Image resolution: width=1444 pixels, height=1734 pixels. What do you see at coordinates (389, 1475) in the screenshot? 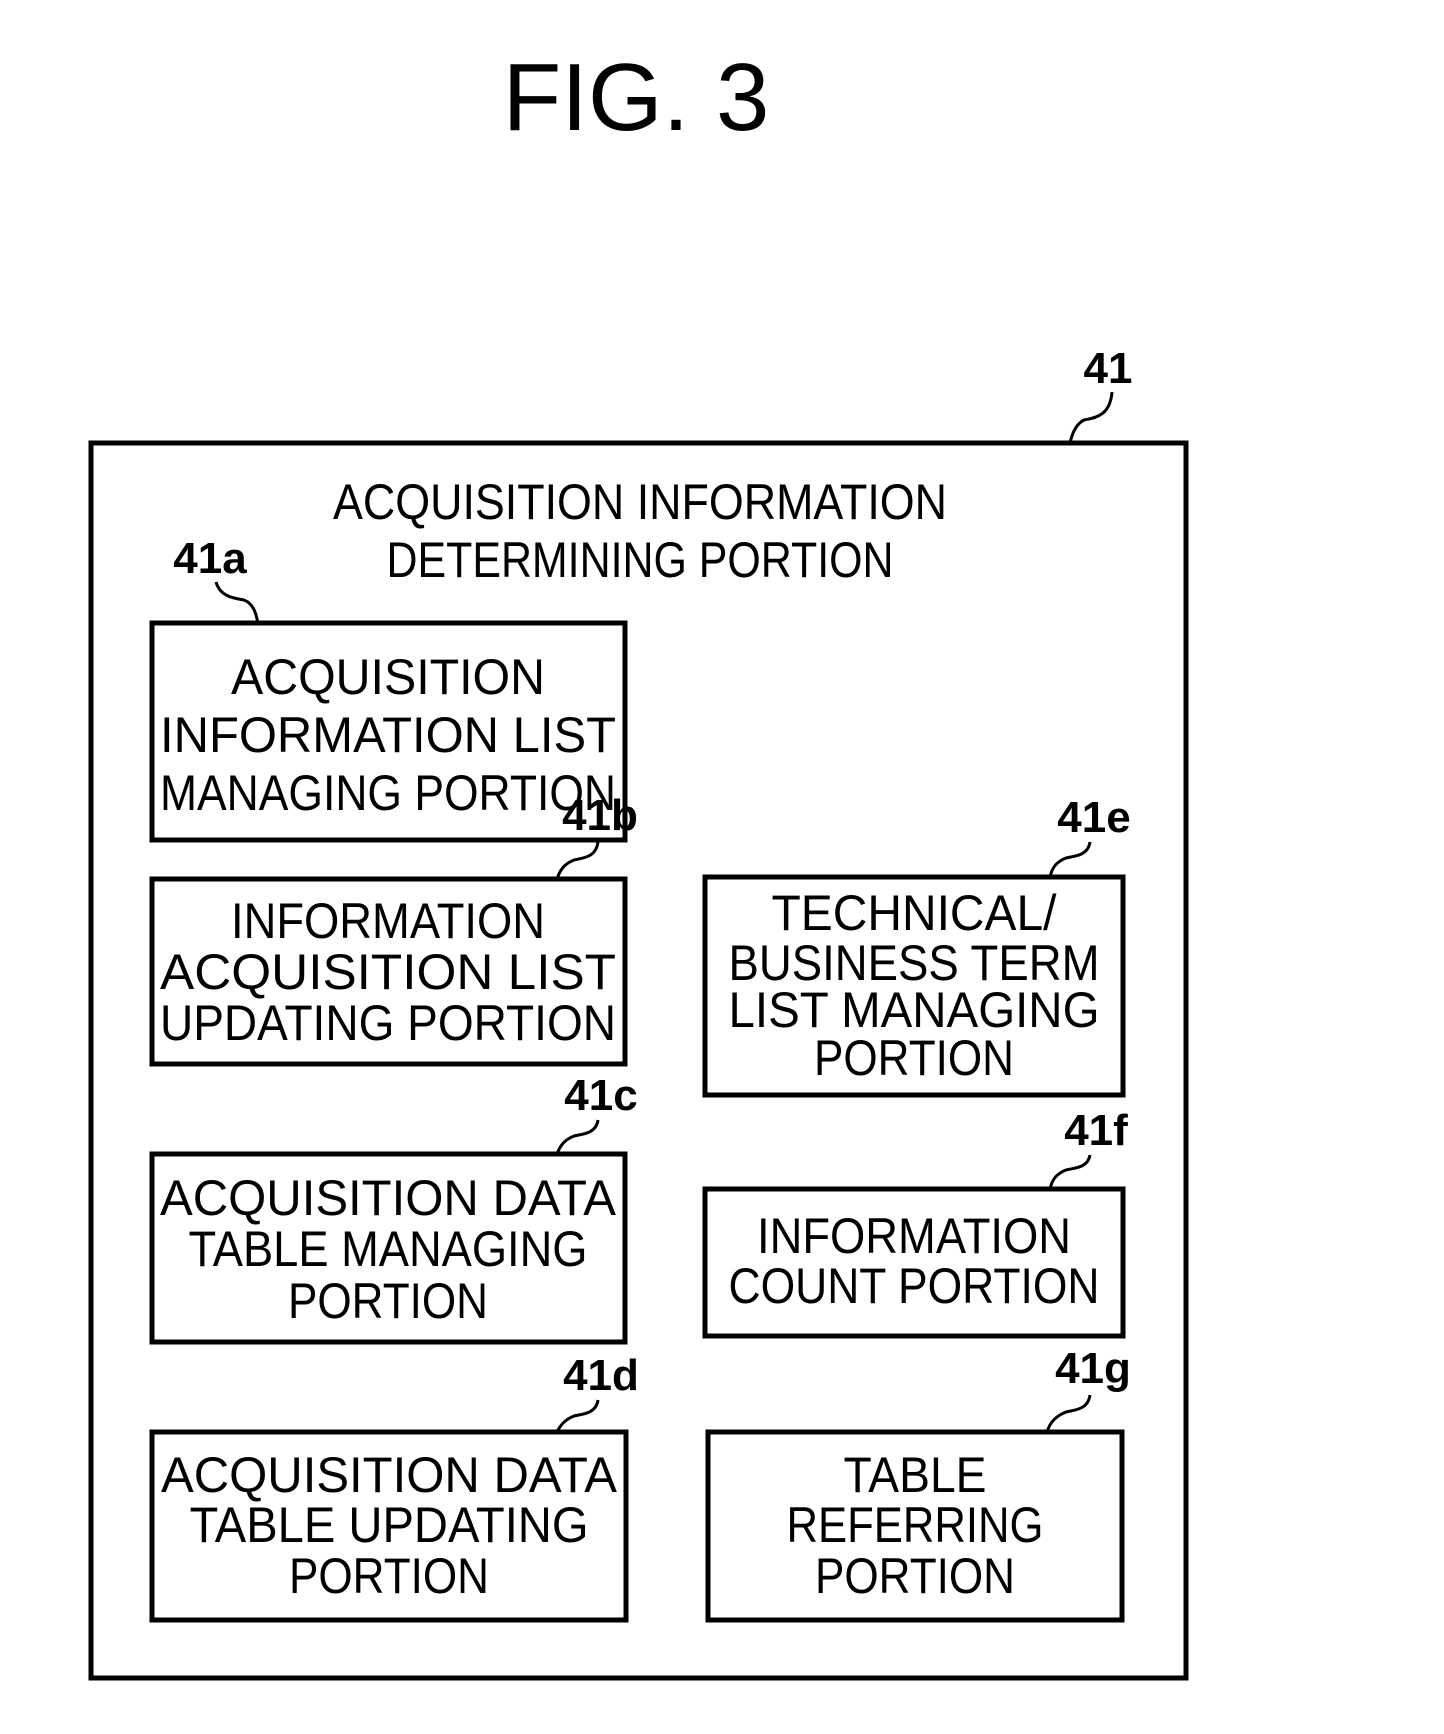
I see `block-41d-line-1: ACQUISITION DATA` at bounding box center [389, 1475].